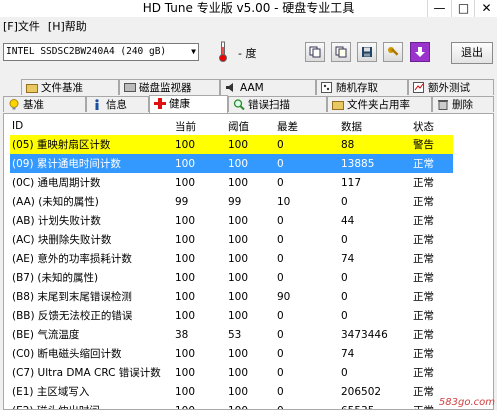 The width and height of the screenshot is (497, 410). What do you see at coordinates (367, 52) in the screenshot?
I see `save-button` at bounding box center [367, 52].